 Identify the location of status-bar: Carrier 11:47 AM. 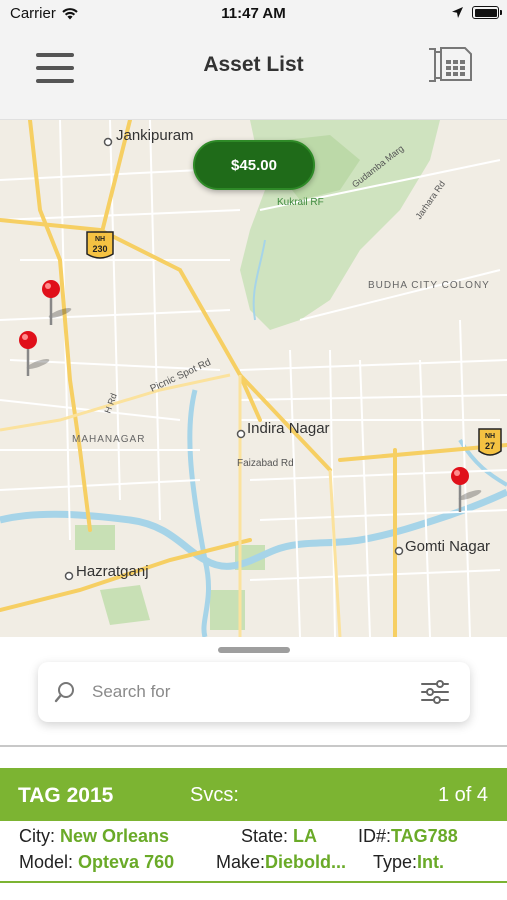
(253, 14).